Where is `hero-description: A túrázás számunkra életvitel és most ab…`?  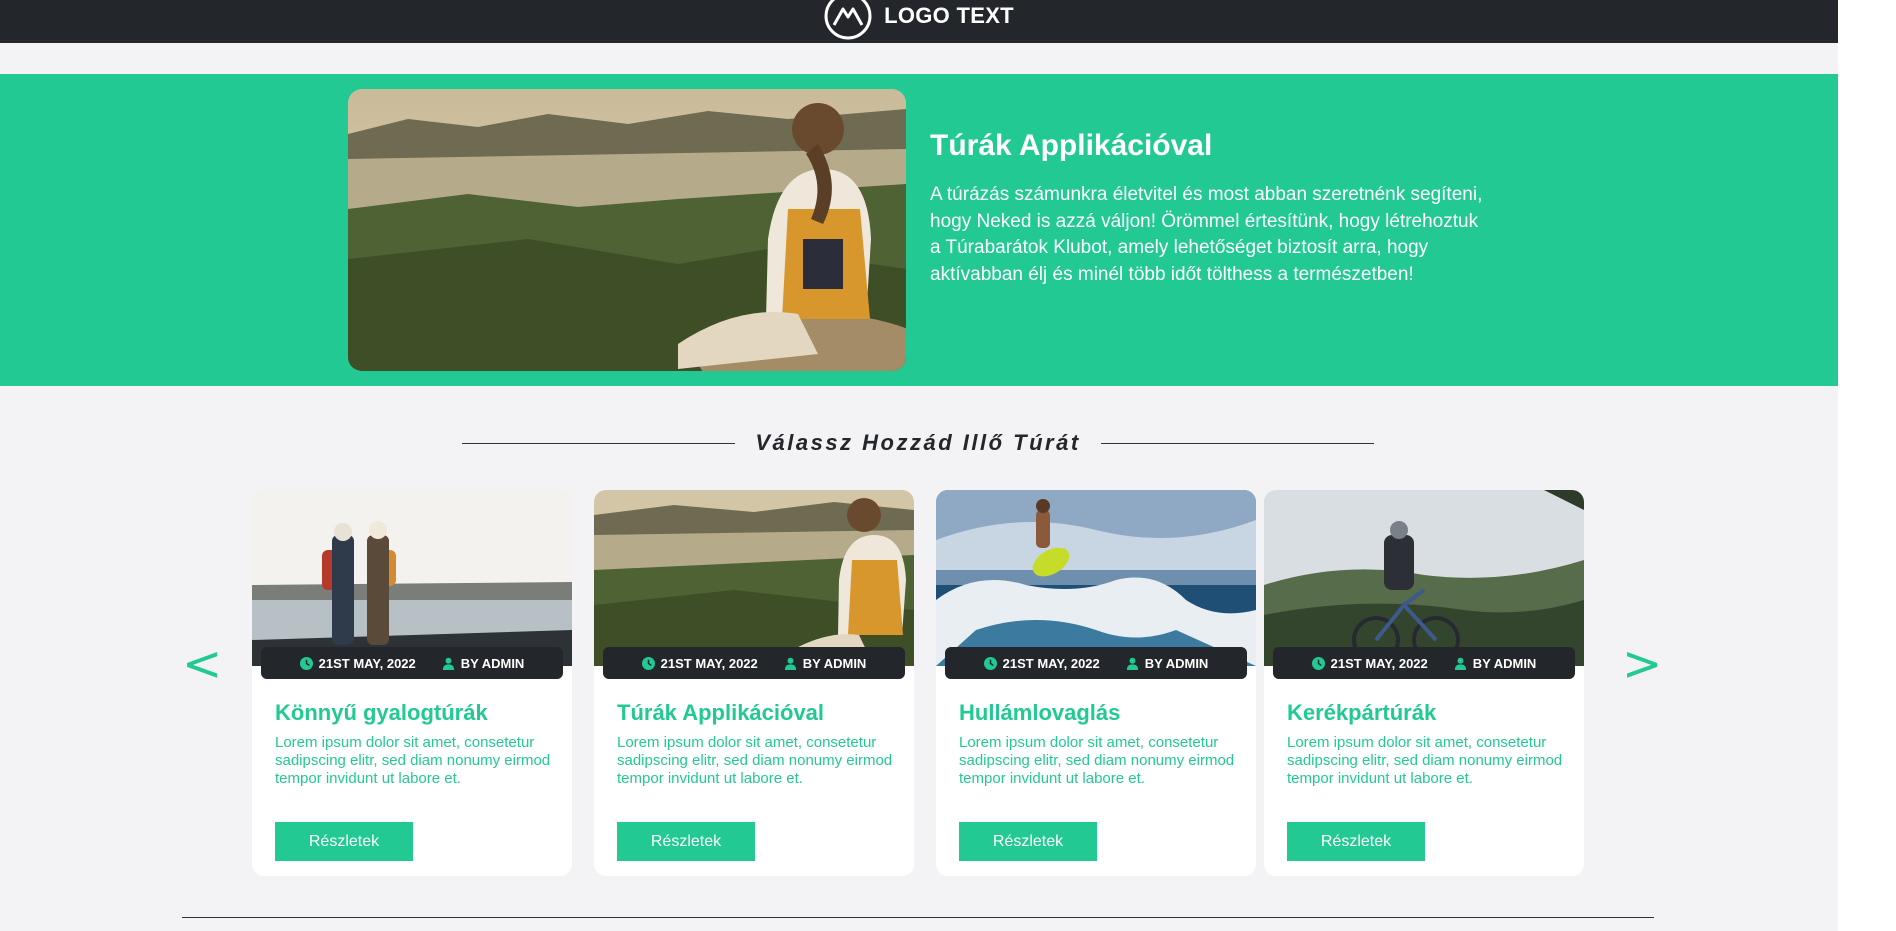
hero-description: A túrázás számunkra életvitel és most ab… is located at coordinates (1206, 234).